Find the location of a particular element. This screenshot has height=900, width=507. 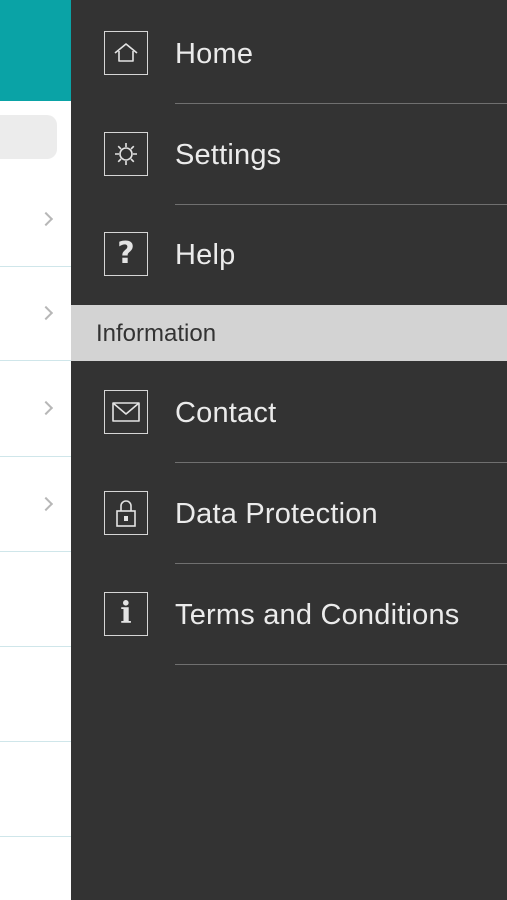

menu-item-label: Terms and Conditions is located at coordinates (317, 615).